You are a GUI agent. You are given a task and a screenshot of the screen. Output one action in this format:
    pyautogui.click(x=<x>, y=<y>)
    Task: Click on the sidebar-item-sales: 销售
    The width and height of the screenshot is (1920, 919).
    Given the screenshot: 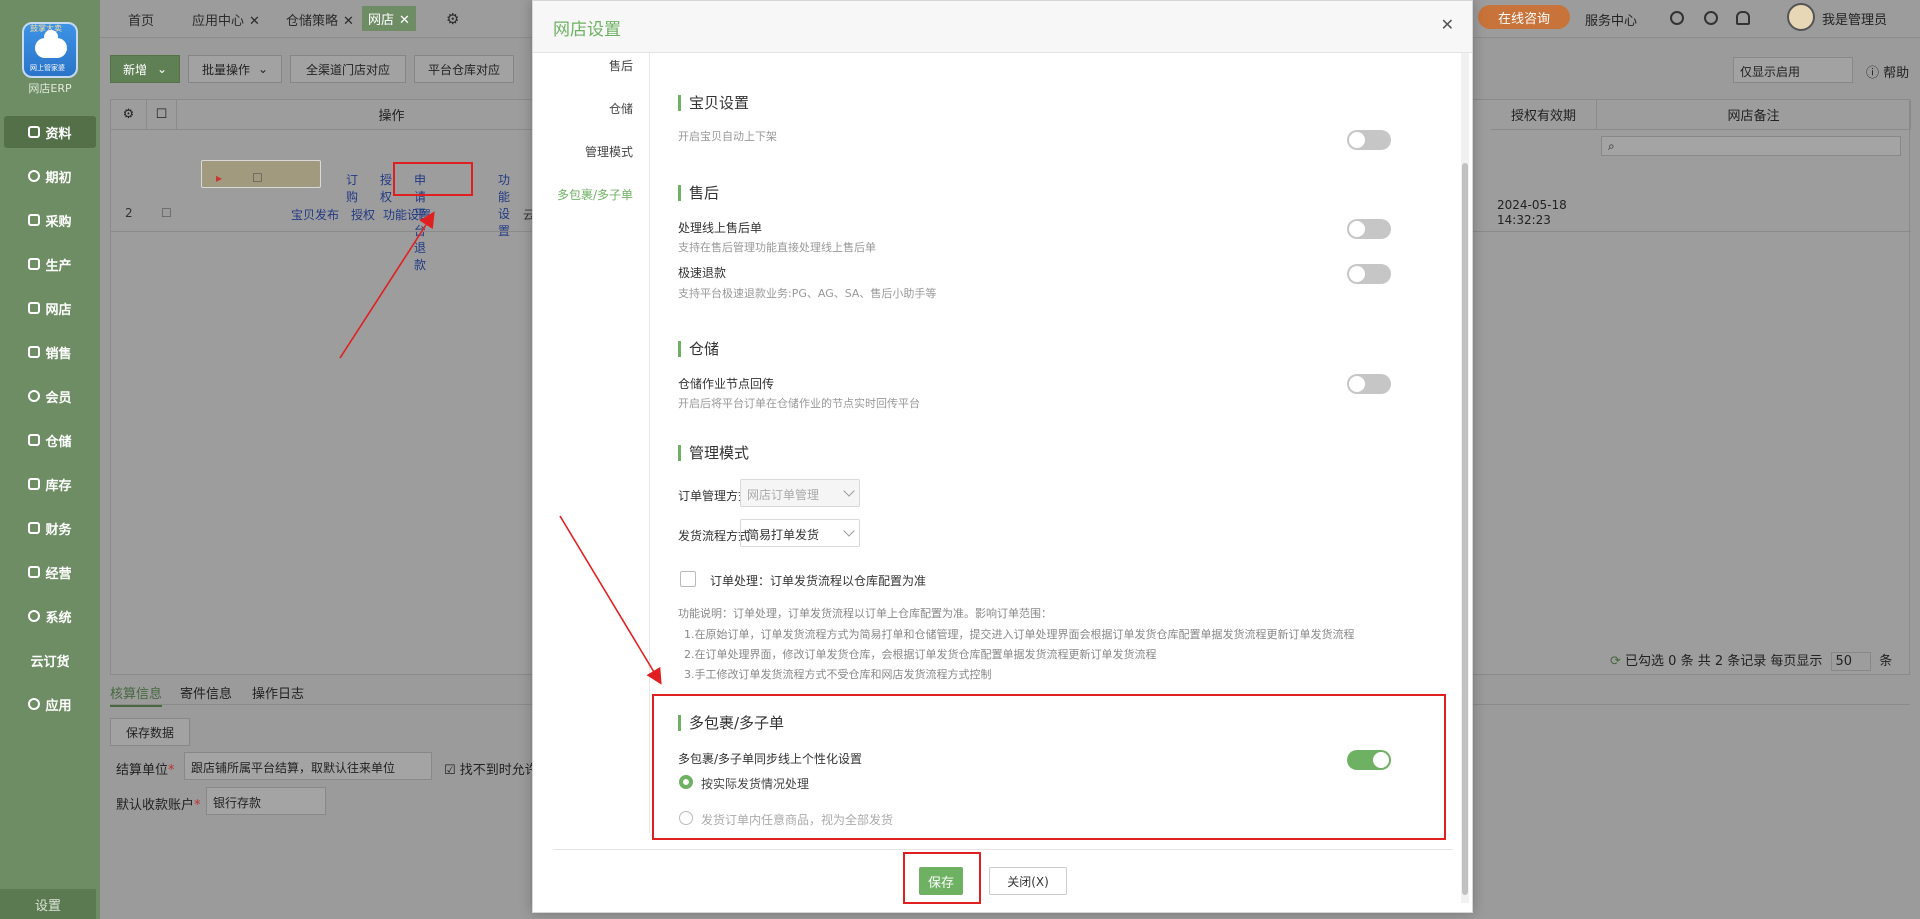 What is the action you would take?
    pyautogui.click(x=50, y=352)
    